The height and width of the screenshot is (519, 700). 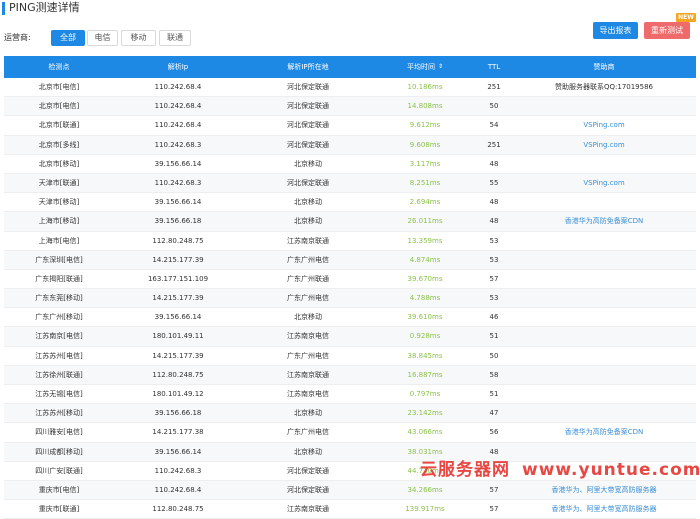 I want to click on cell-check-point: 广东深圳[电信], so click(x=59, y=259).